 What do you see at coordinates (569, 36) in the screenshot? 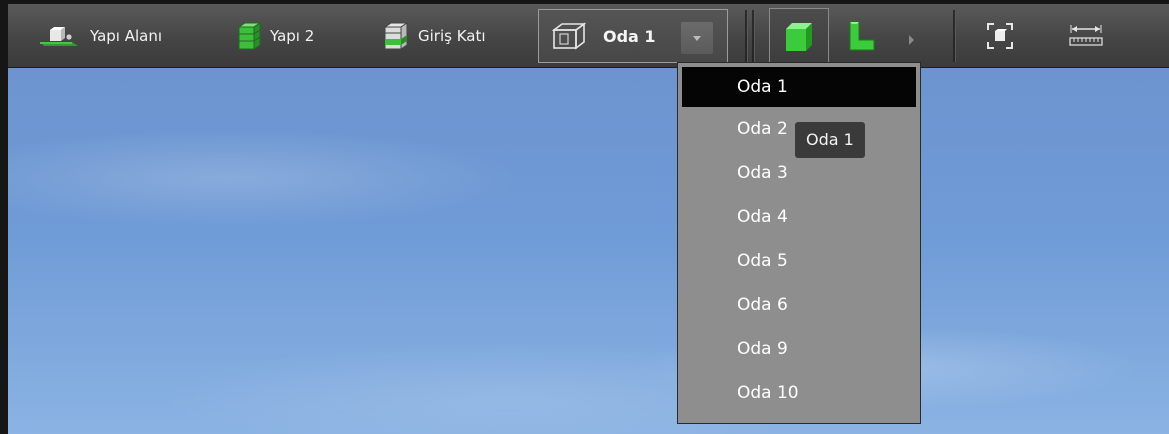
I see `room-icon` at bounding box center [569, 36].